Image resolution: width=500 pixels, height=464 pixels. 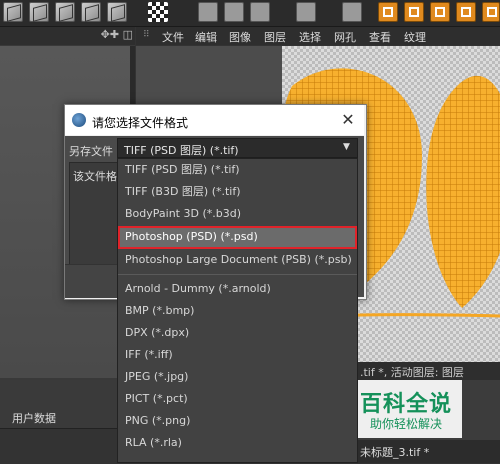 What do you see at coordinates (158, 12) in the screenshot?
I see `checker-icon` at bounding box center [158, 12].